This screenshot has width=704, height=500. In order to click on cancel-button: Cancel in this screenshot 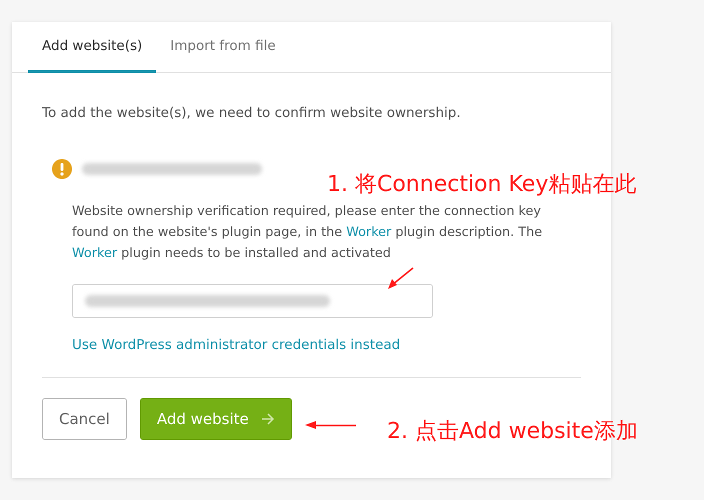, I will do `click(84, 419)`.